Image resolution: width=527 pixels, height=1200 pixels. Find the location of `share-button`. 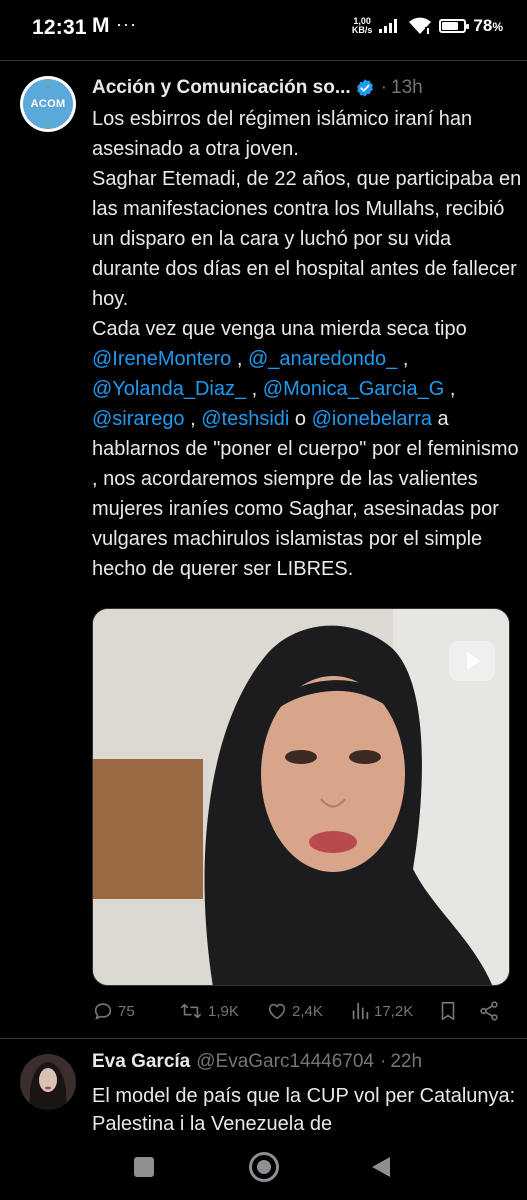

share-button is located at coordinates (489, 1011).